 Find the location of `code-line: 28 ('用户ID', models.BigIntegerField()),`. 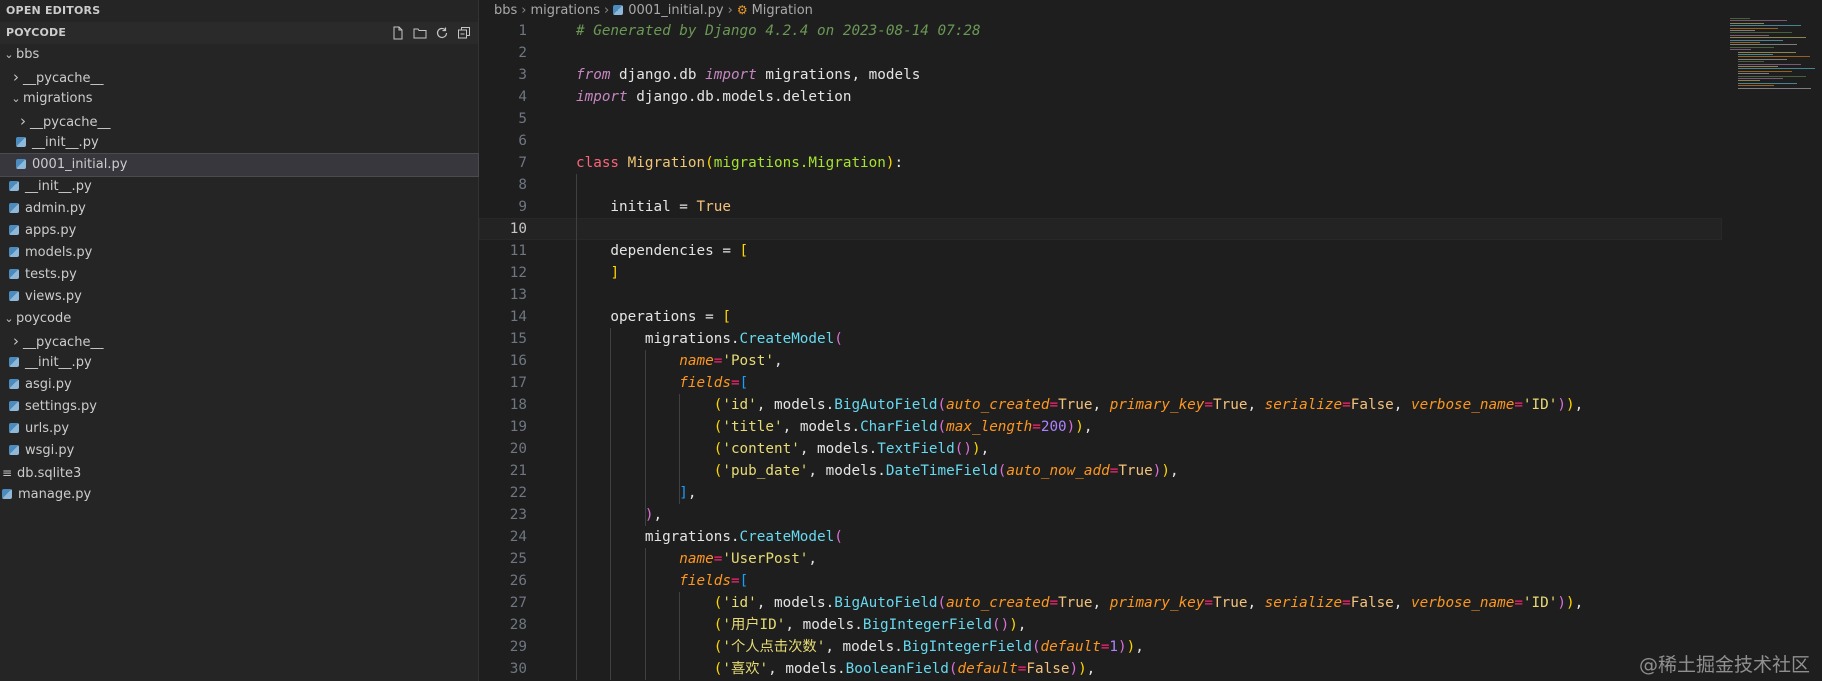

code-line: 28 ('用户ID', models.BigIntegerField()), is located at coordinates (1150, 625).